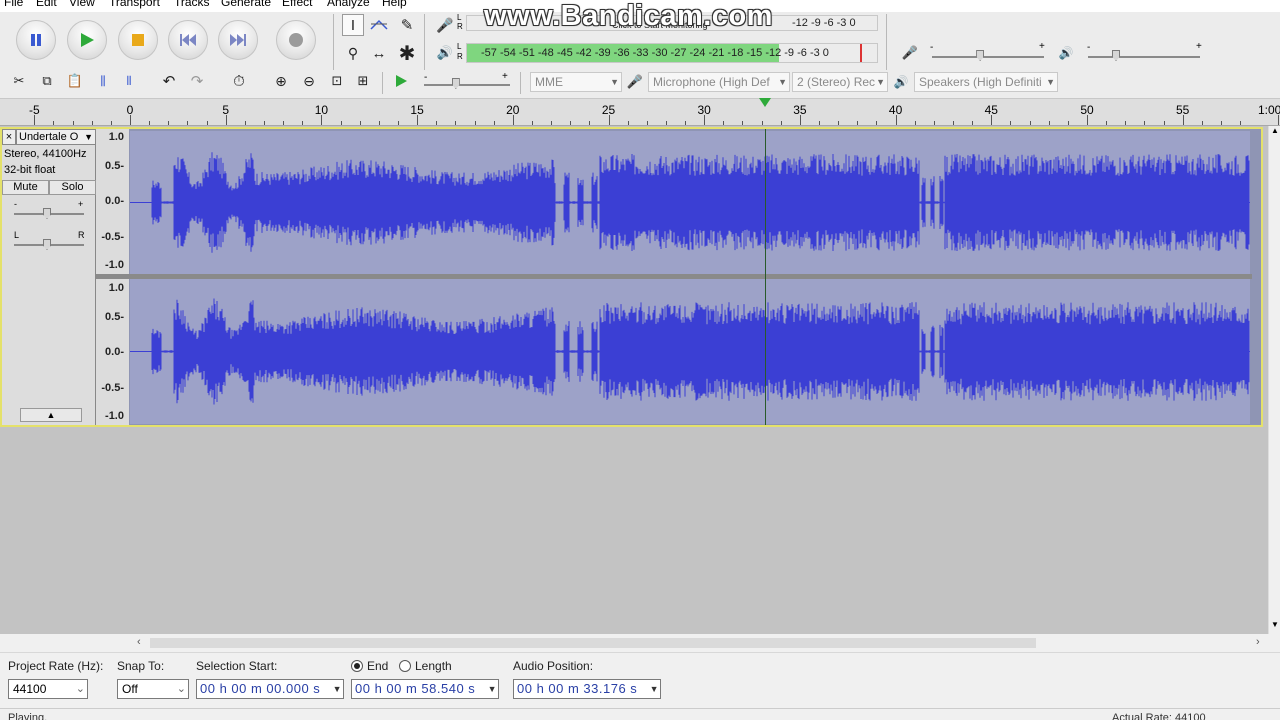 Image resolution: width=1280 pixels, height=720 pixels. Describe the element at coordinates (114, 201) in the screenshot. I see `scale-zero-label: 0.0-` at that location.